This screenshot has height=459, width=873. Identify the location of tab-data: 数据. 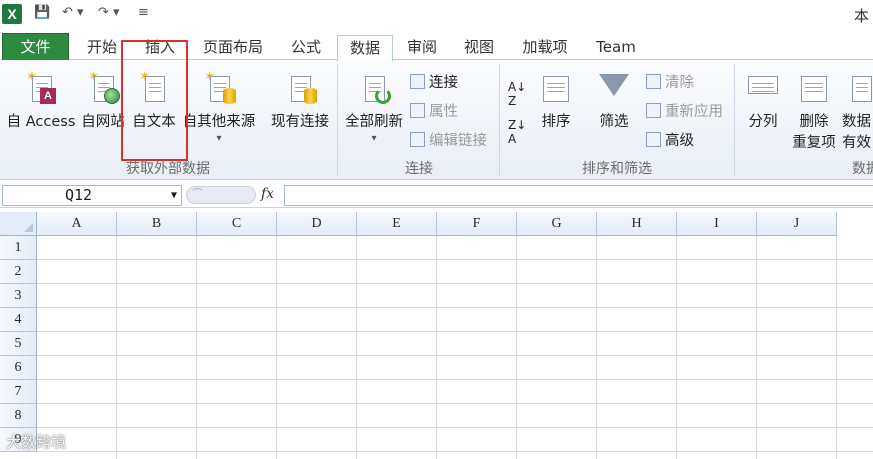
(365, 48).